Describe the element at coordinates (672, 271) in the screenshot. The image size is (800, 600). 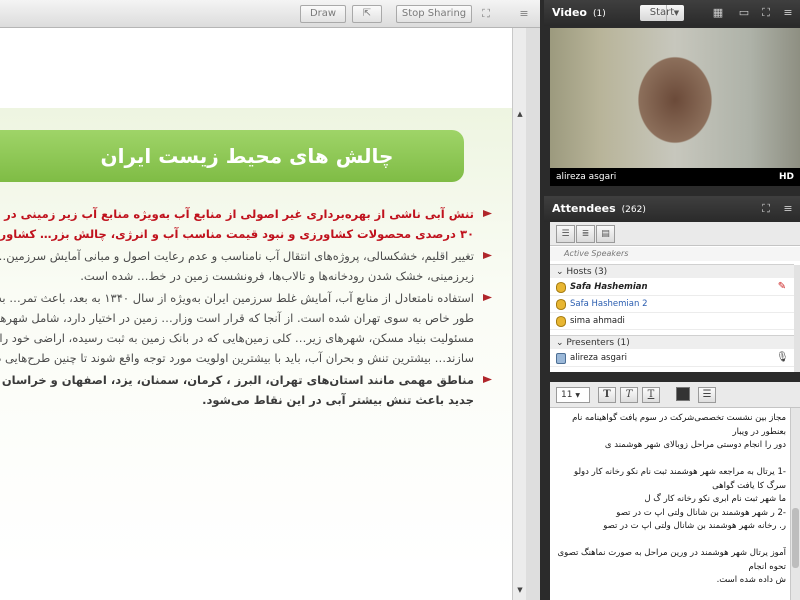
I see `hosts-section-header: ⌄ Hosts (3)` at that location.